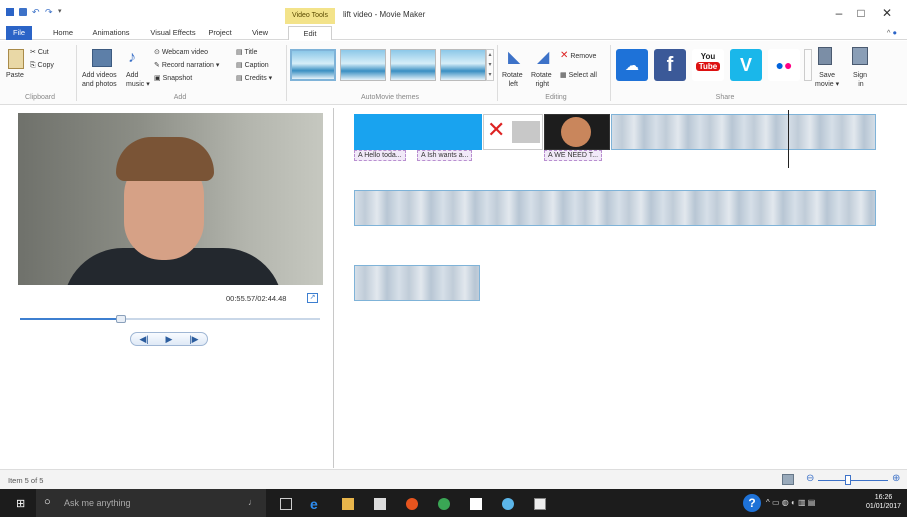 Image resolution: width=907 pixels, height=517 pixels. I want to click on youtube-icon: You Tube, so click(708, 65).